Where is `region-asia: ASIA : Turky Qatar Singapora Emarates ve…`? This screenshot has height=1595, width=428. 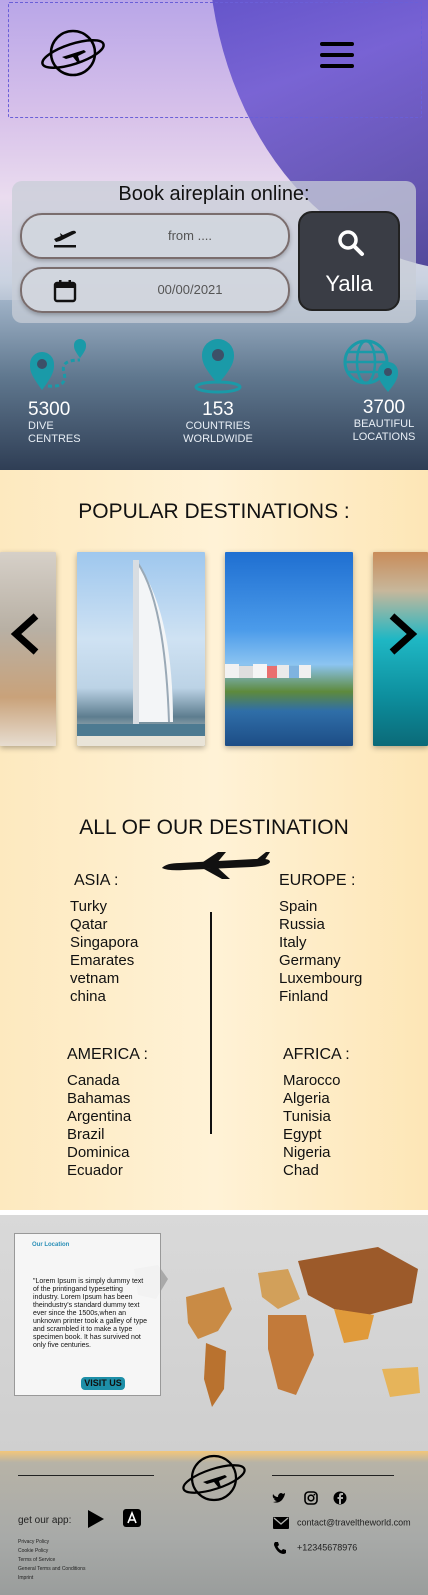 region-asia: ASIA : Turky Qatar Singapora Emarates ve… is located at coordinates (104, 939).